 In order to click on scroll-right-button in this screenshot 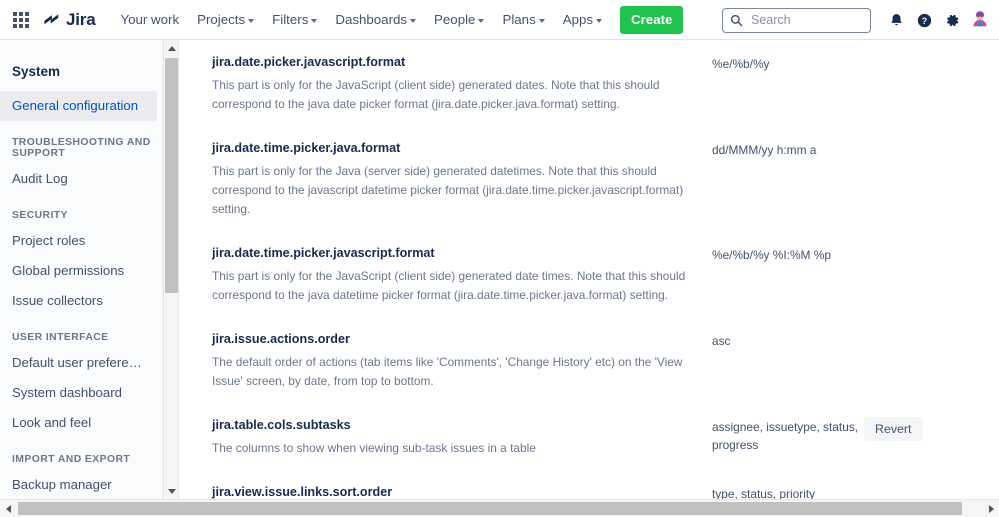, I will do `click(991, 508)`.